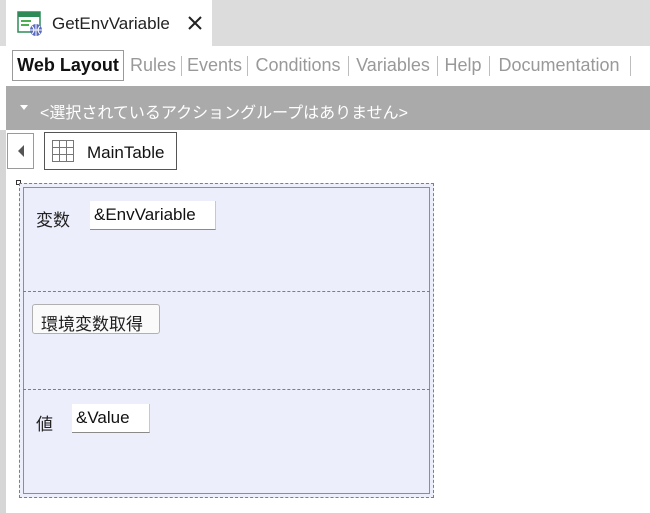 The image size is (650, 513). I want to click on value-field: &Value, so click(111, 418).